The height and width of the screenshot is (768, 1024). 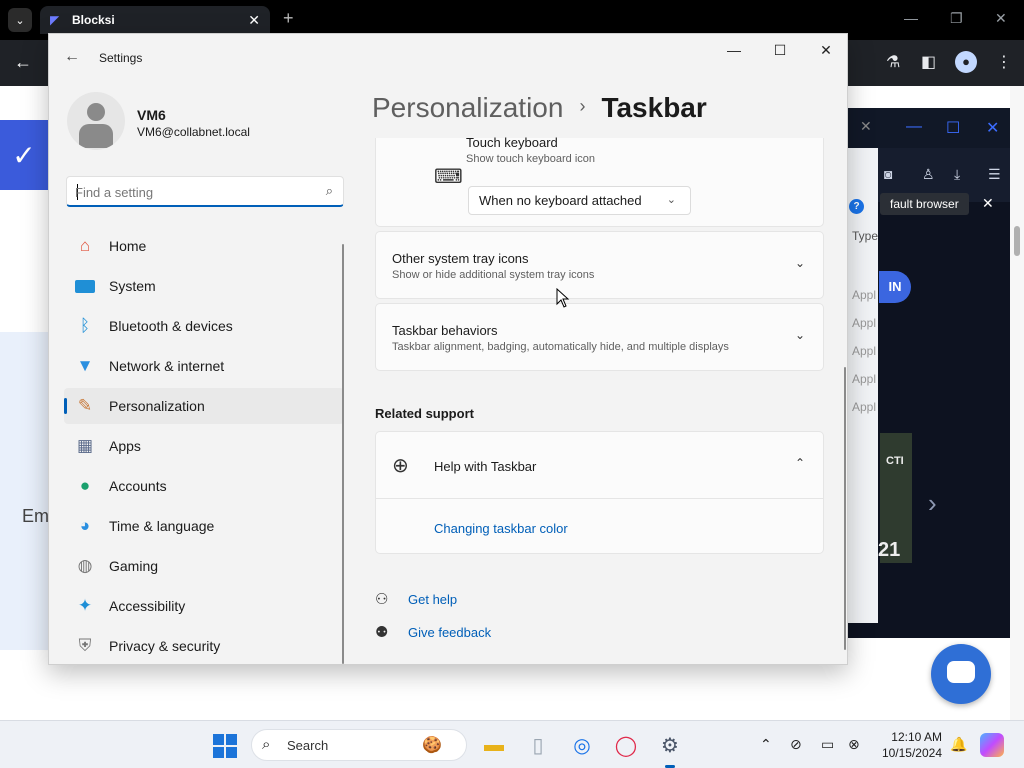 What do you see at coordinates (155, 20) in the screenshot?
I see `browser-tab-blocksi: ◤ Blocksi ✕` at bounding box center [155, 20].